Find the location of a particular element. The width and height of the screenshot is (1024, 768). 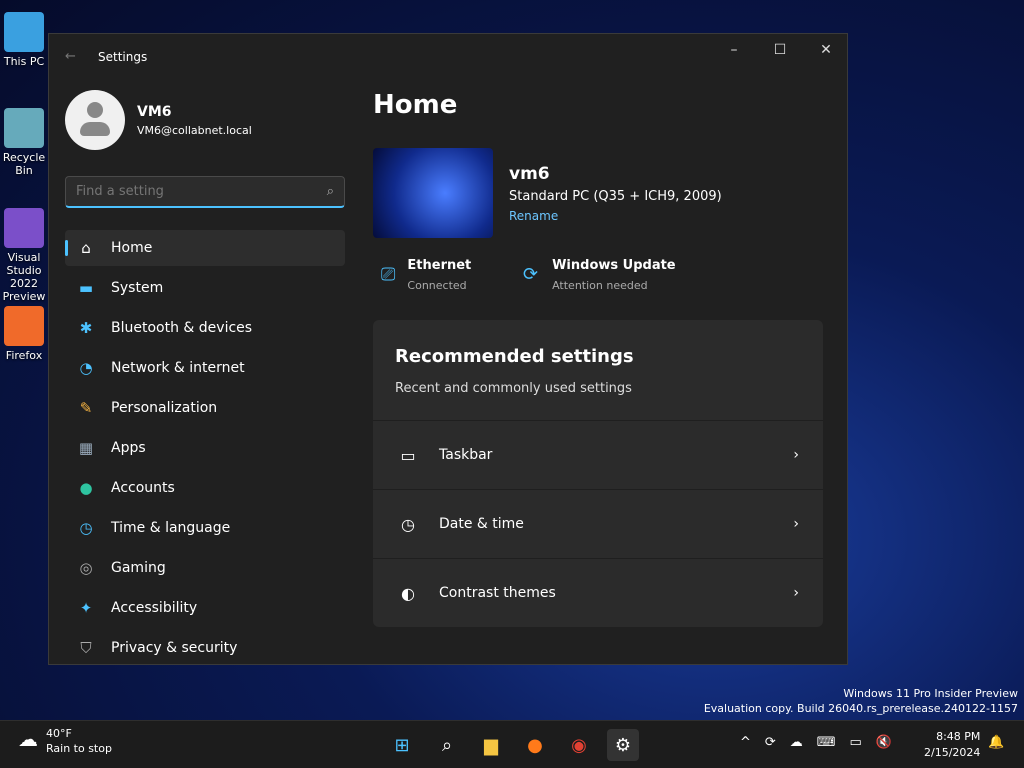

pc-name: vm6 is located at coordinates (529, 173).